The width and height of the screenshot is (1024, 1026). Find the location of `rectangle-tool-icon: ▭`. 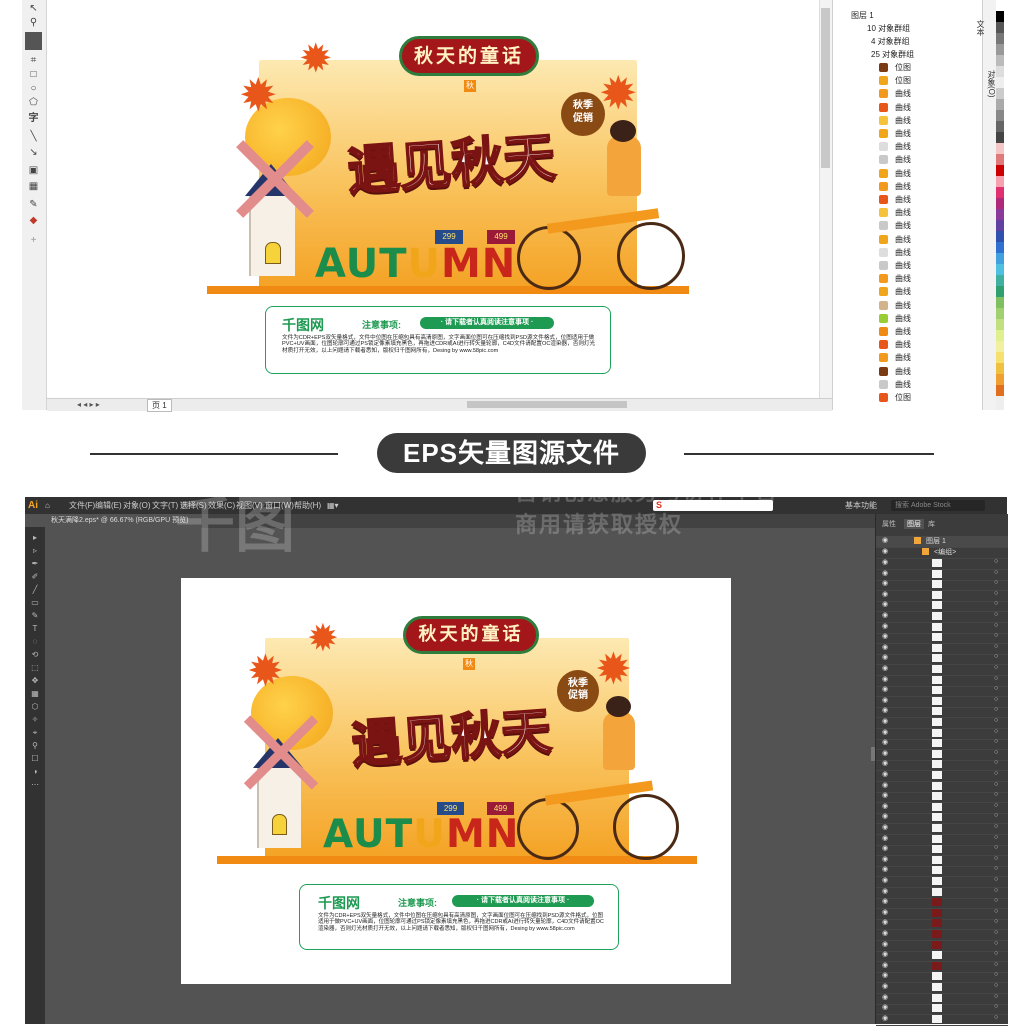

rectangle-tool-icon: ▭ is located at coordinates (35, 602).